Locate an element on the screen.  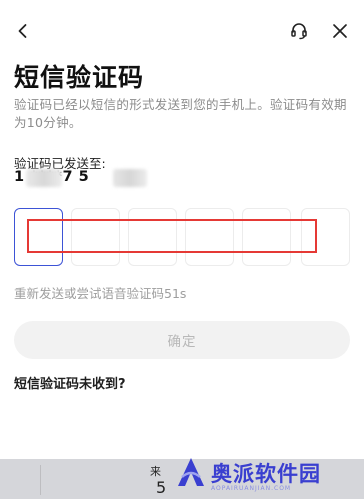
confirm-button: 确定 is located at coordinates (182, 340).